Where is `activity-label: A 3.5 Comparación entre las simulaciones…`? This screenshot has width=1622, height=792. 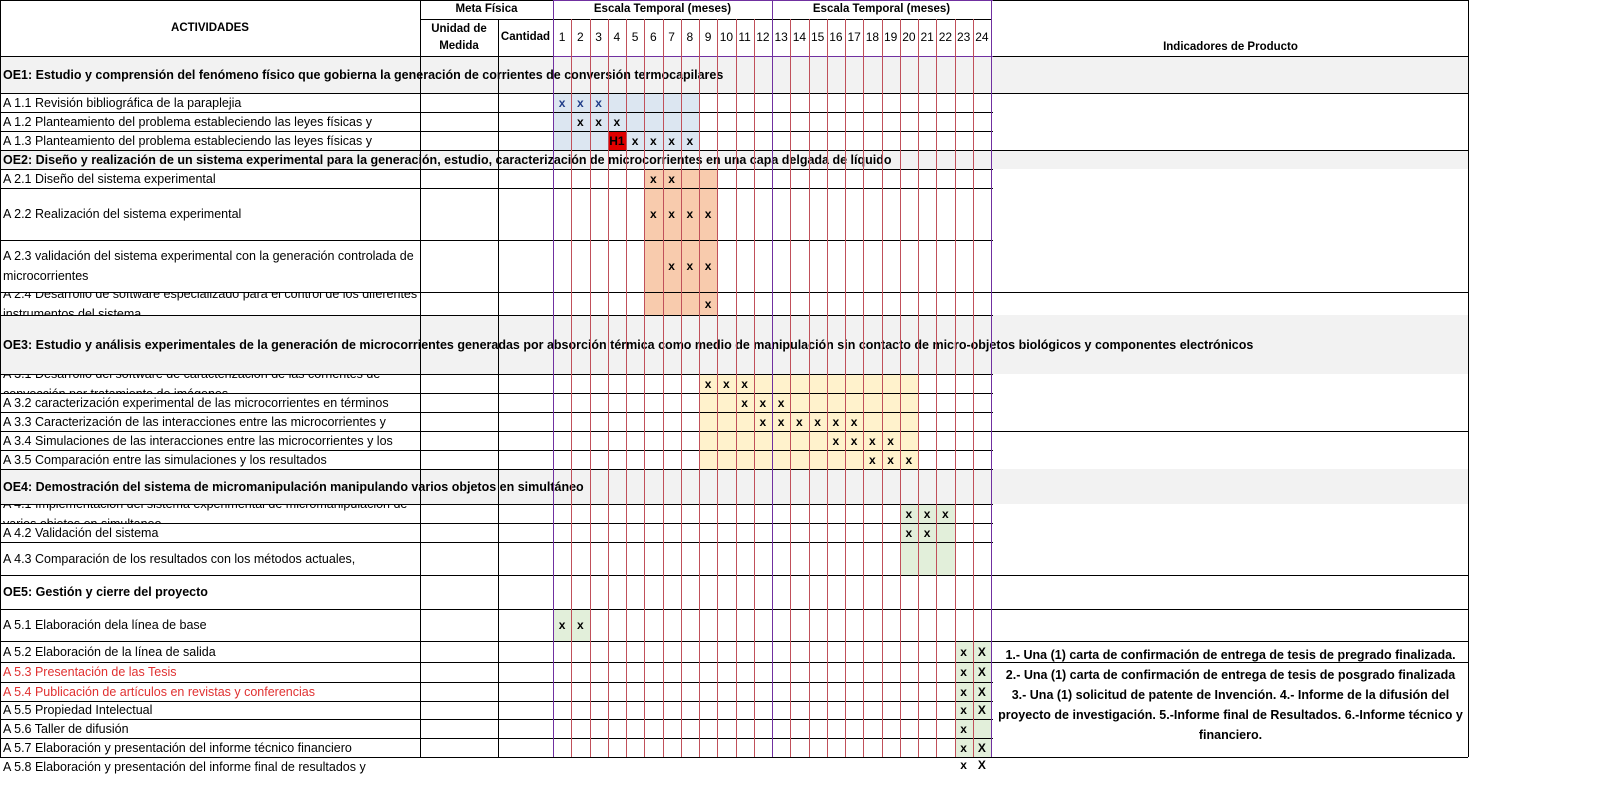
activity-label: A 3.5 Comparación entre las simulaciones… is located at coordinates (165, 459).